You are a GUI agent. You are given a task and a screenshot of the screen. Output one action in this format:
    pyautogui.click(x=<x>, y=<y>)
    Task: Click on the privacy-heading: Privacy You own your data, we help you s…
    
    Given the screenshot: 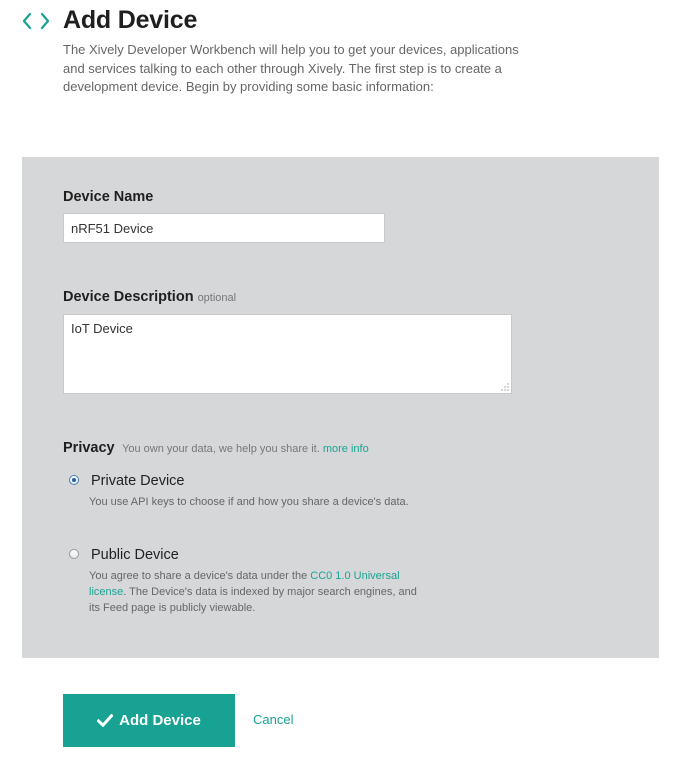 What is the action you would take?
    pyautogui.click(x=216, y=448)
    